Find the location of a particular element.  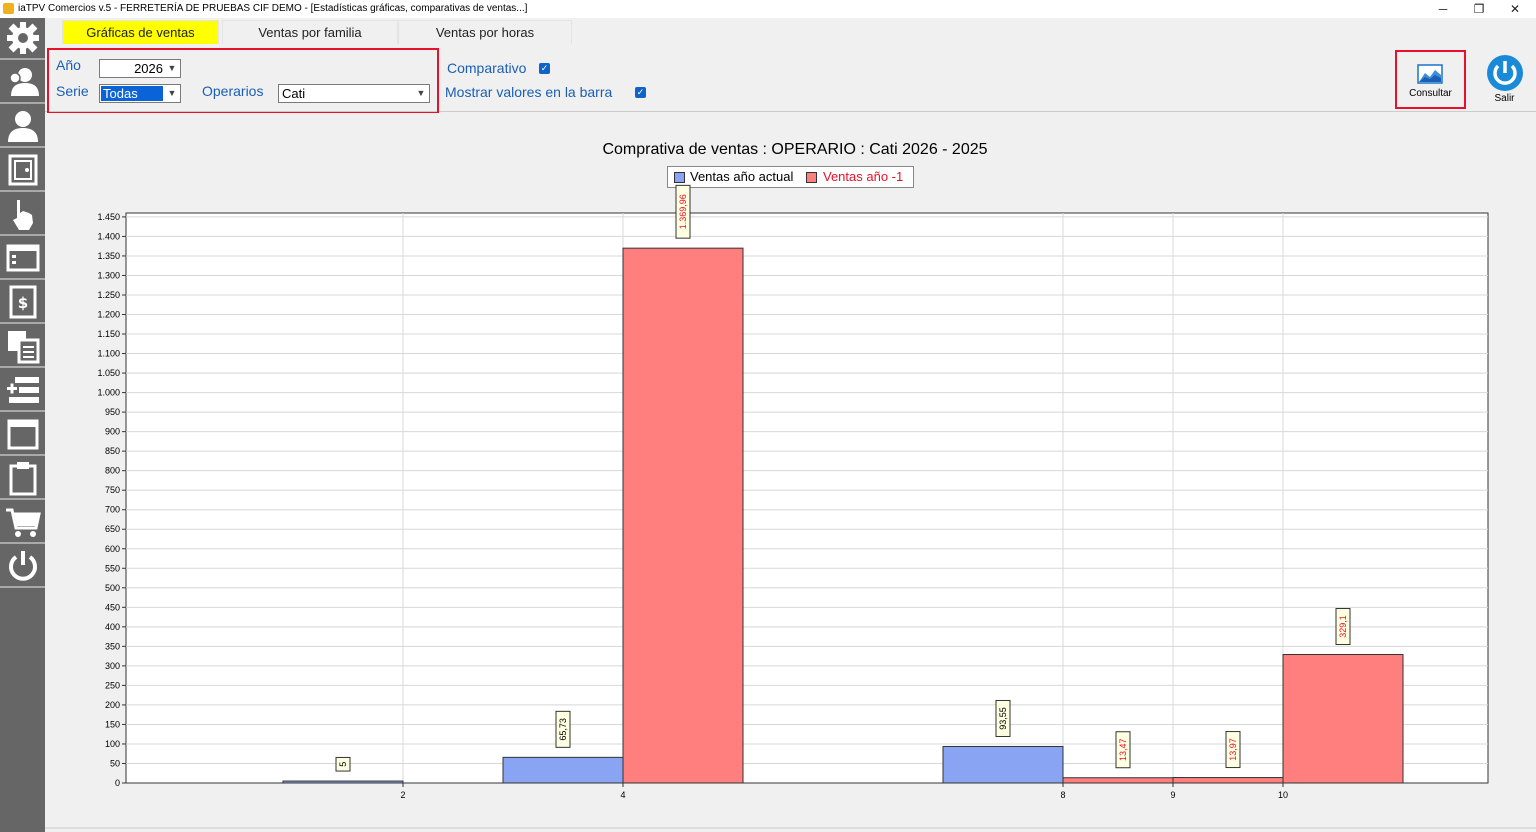

user-group-icon is located at coordinates (23, 82).